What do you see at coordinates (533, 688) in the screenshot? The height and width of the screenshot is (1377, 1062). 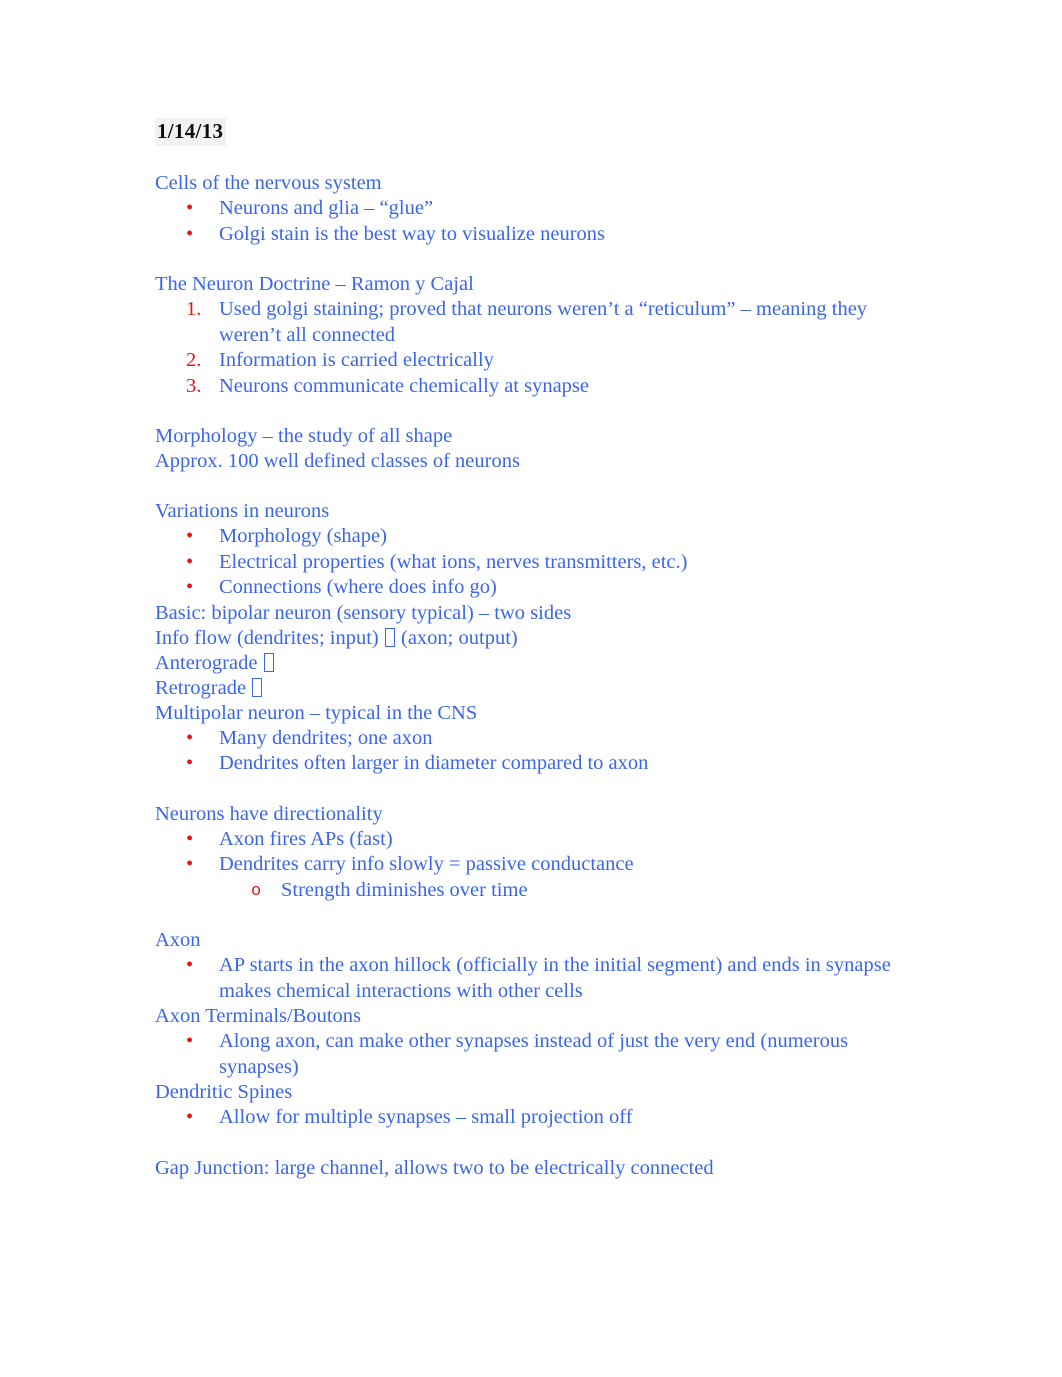 I see `retrograde-line: Retrograde` at bounding box center [533, 688].